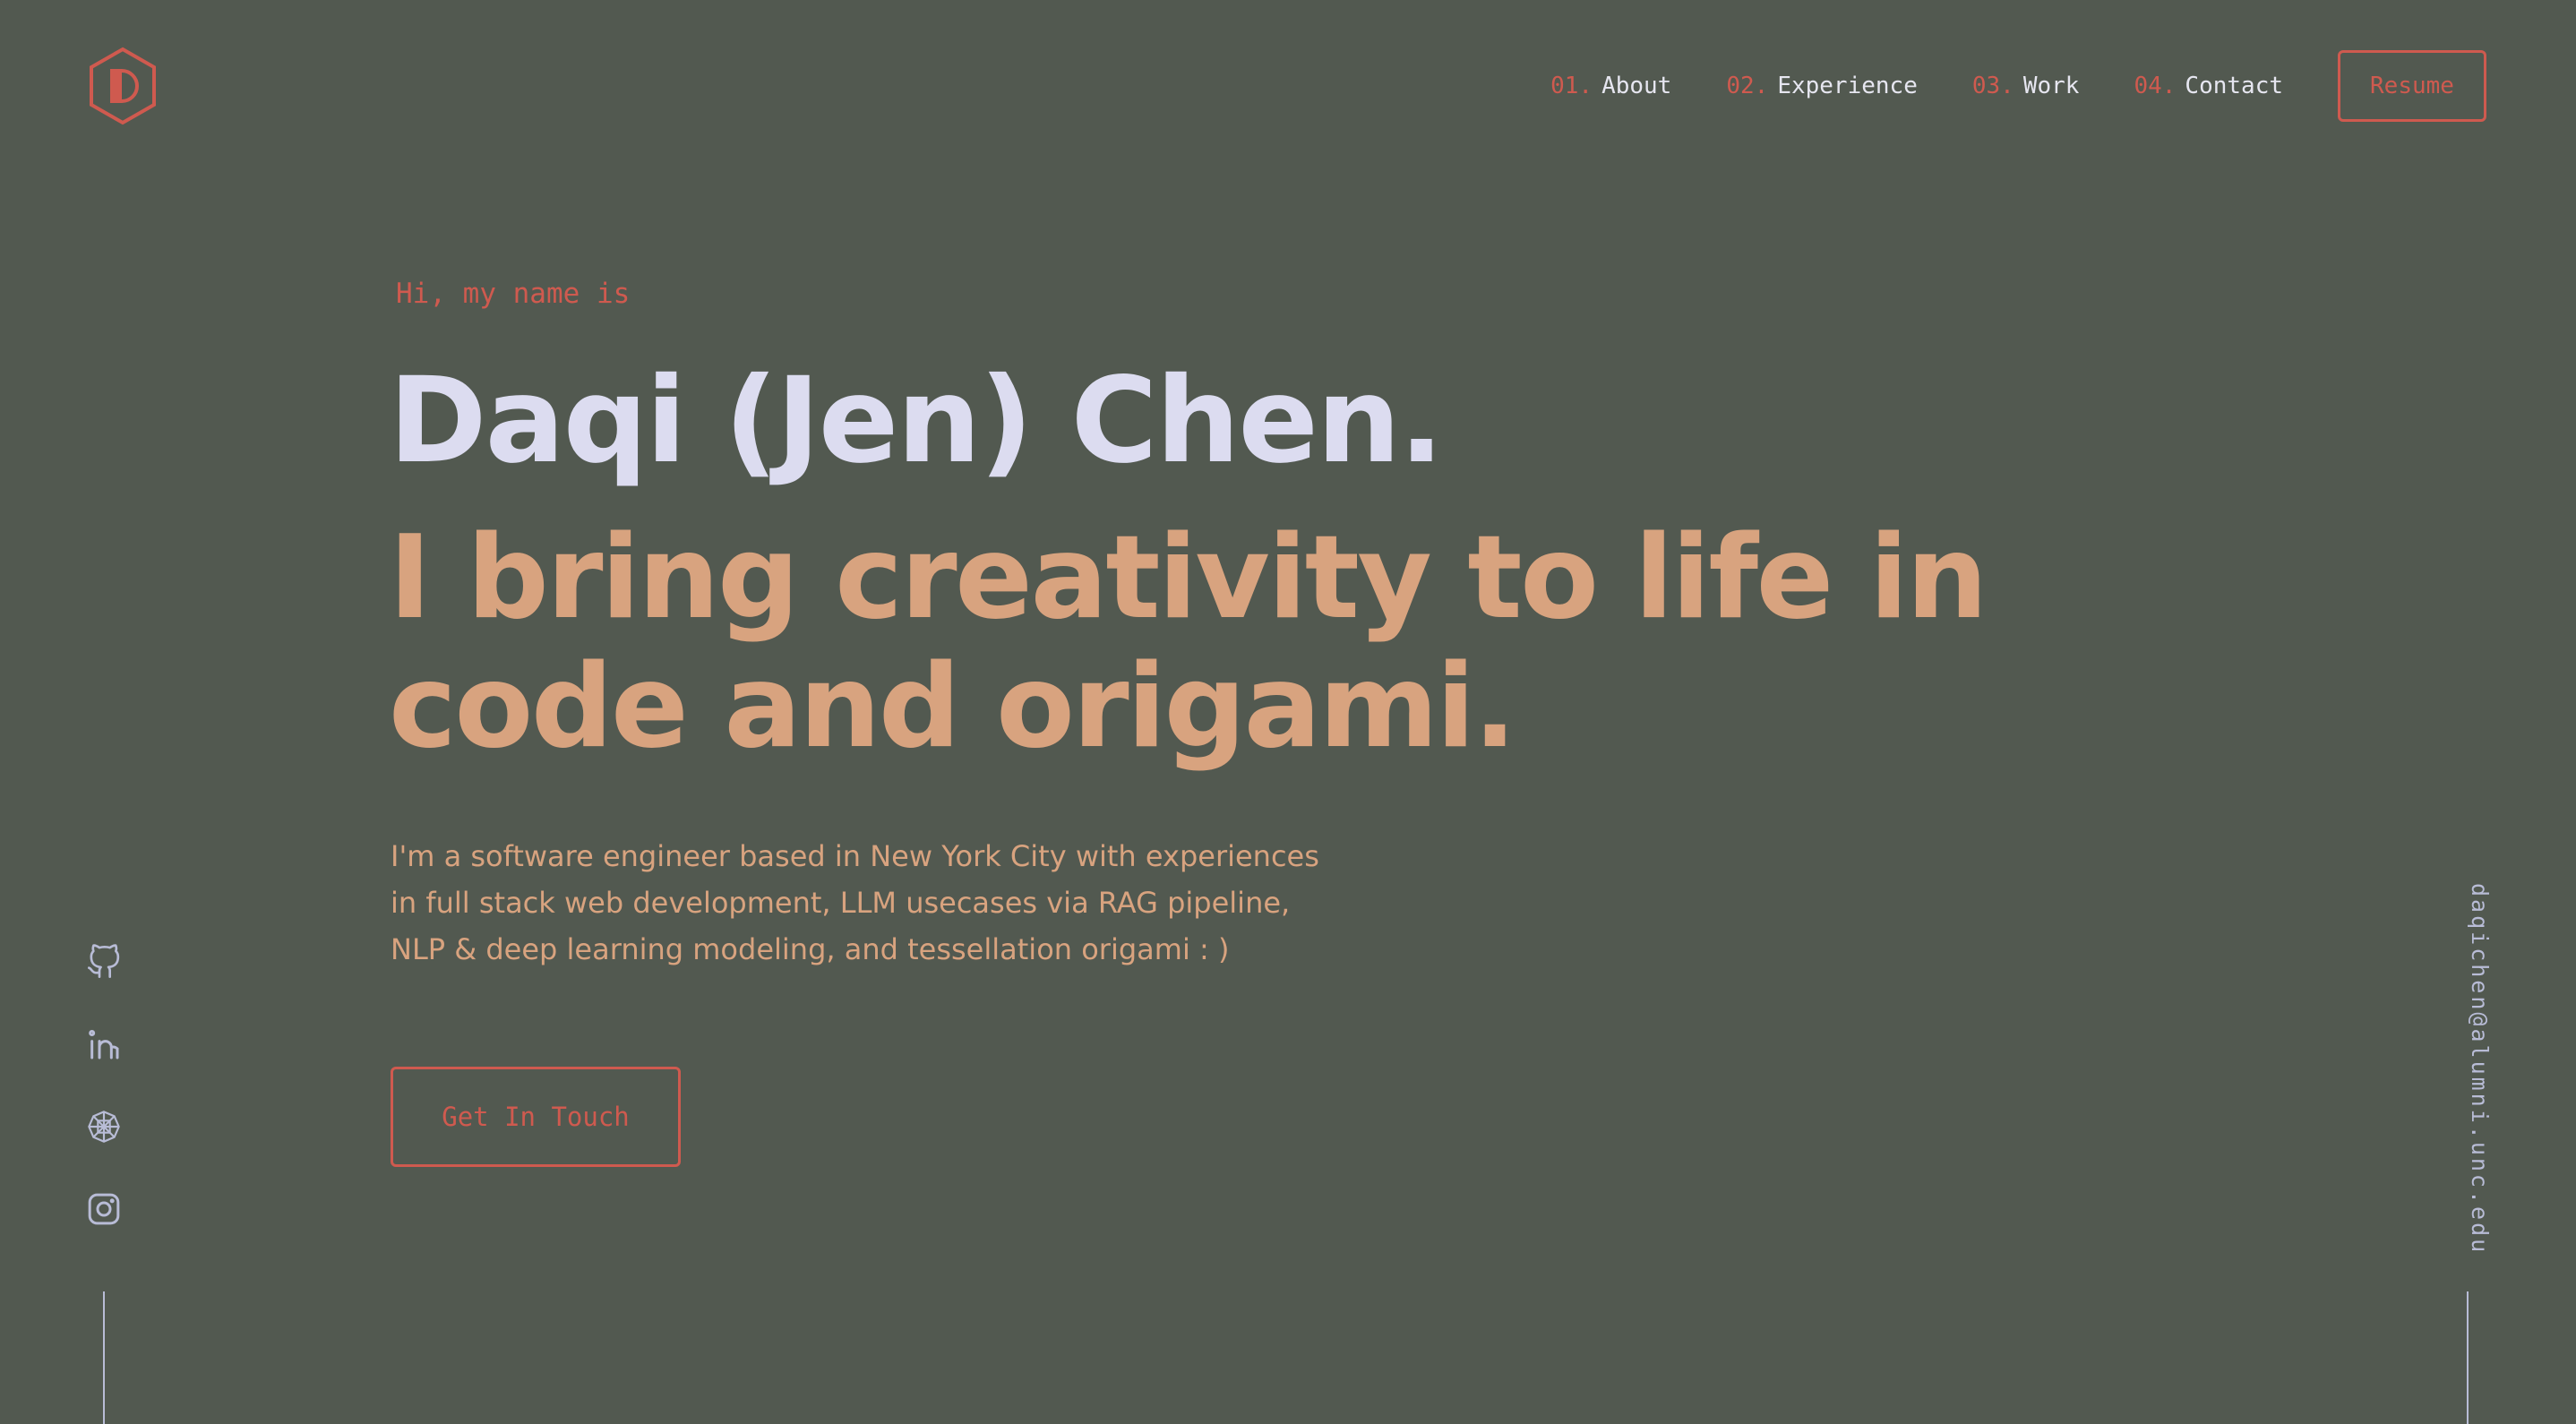 The image size is (2576, 1424). Describe the element at coordinates (104, 1357) in the screenshot. I see `left-rail-line` at that location.